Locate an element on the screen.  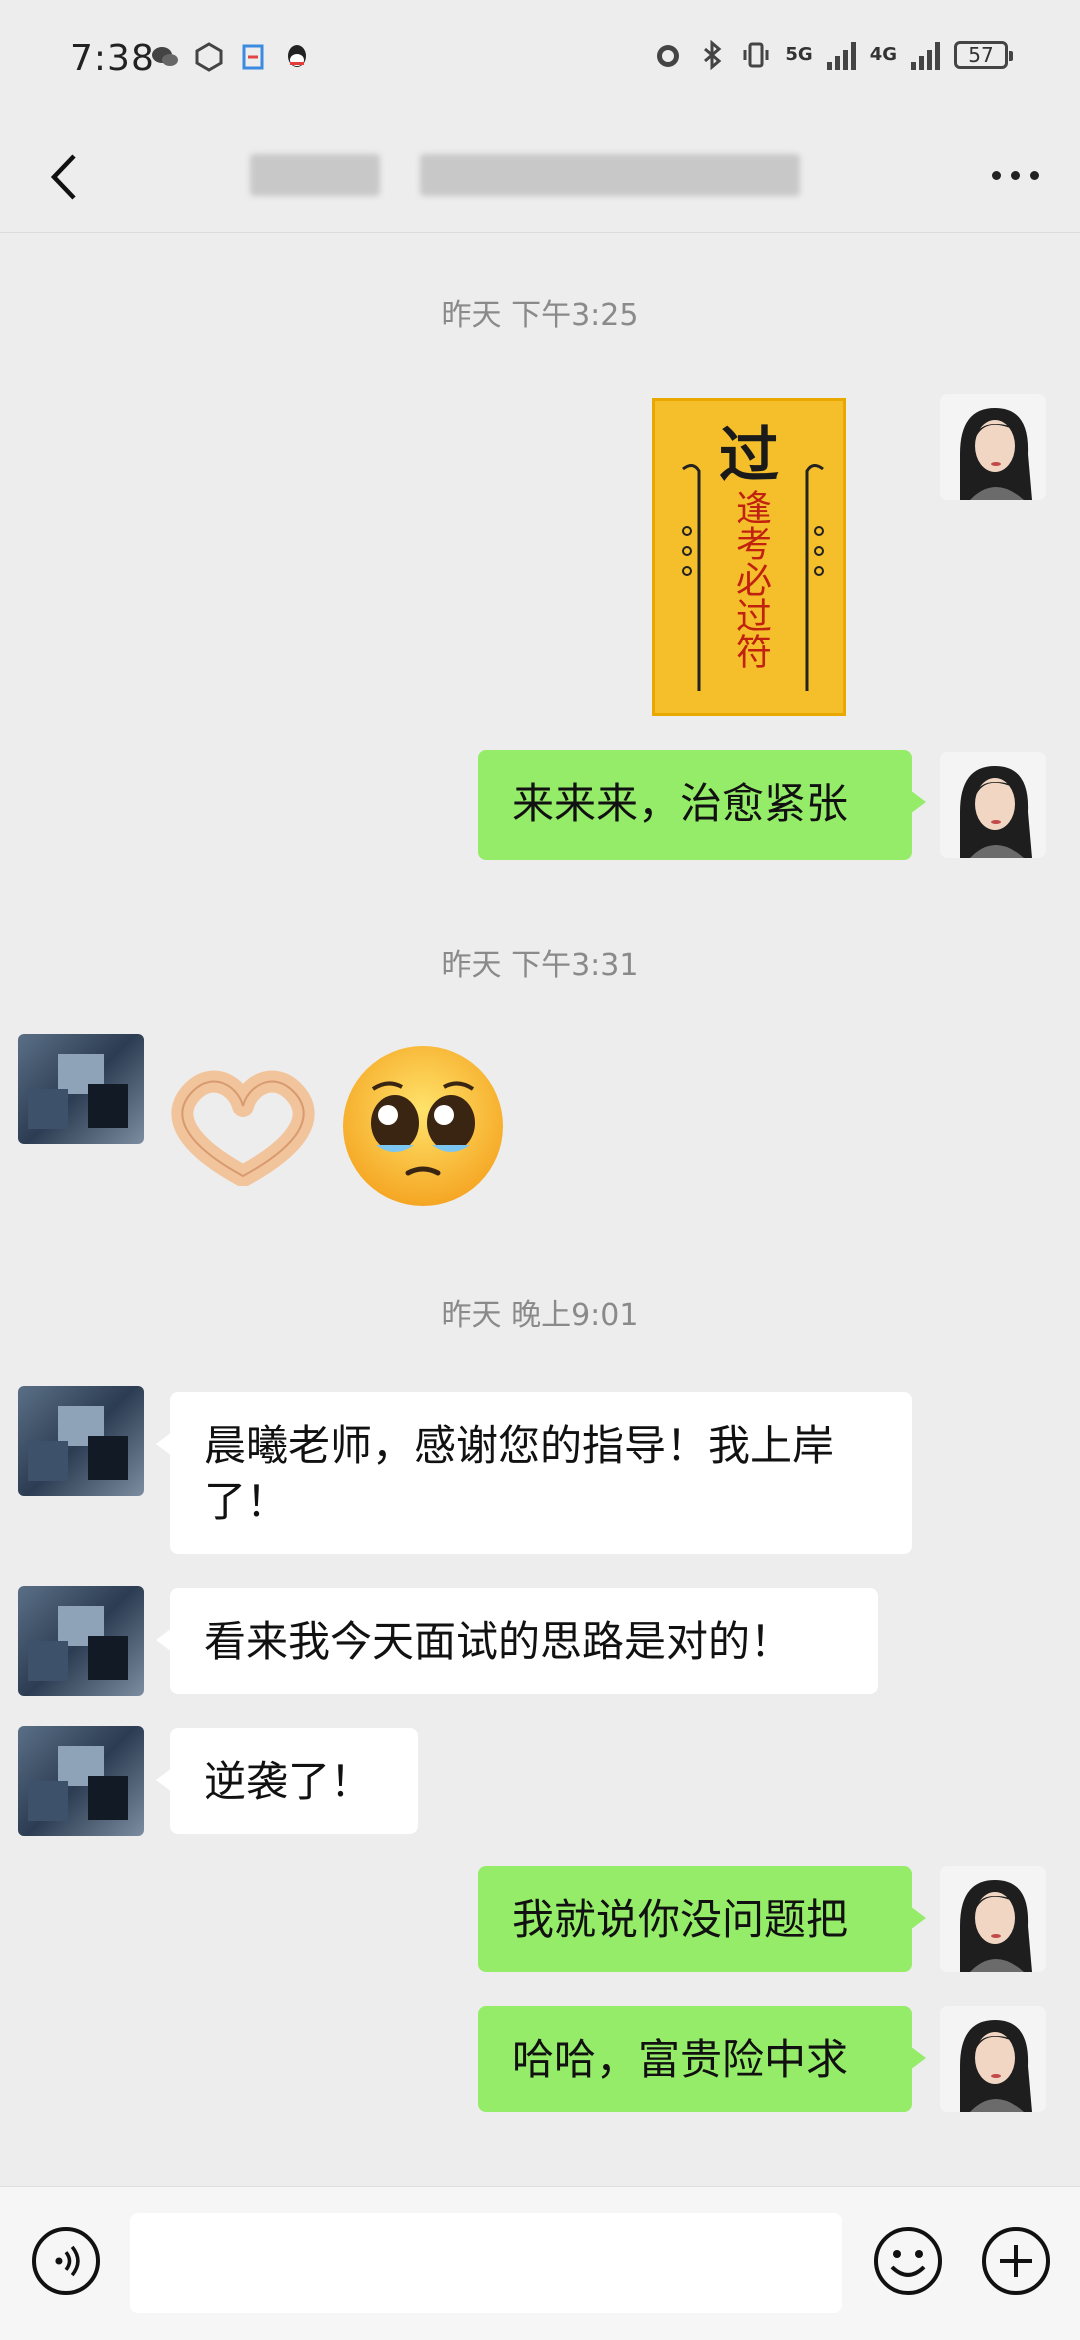
emoji-message is located at coordinates (338, 1126).